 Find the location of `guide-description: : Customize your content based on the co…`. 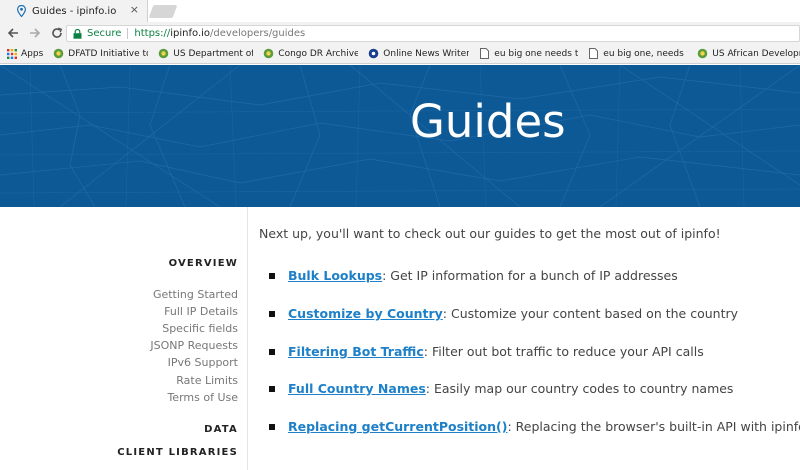

guide-description: : Customize your content based on the co… is located at coordinates (590, 313).